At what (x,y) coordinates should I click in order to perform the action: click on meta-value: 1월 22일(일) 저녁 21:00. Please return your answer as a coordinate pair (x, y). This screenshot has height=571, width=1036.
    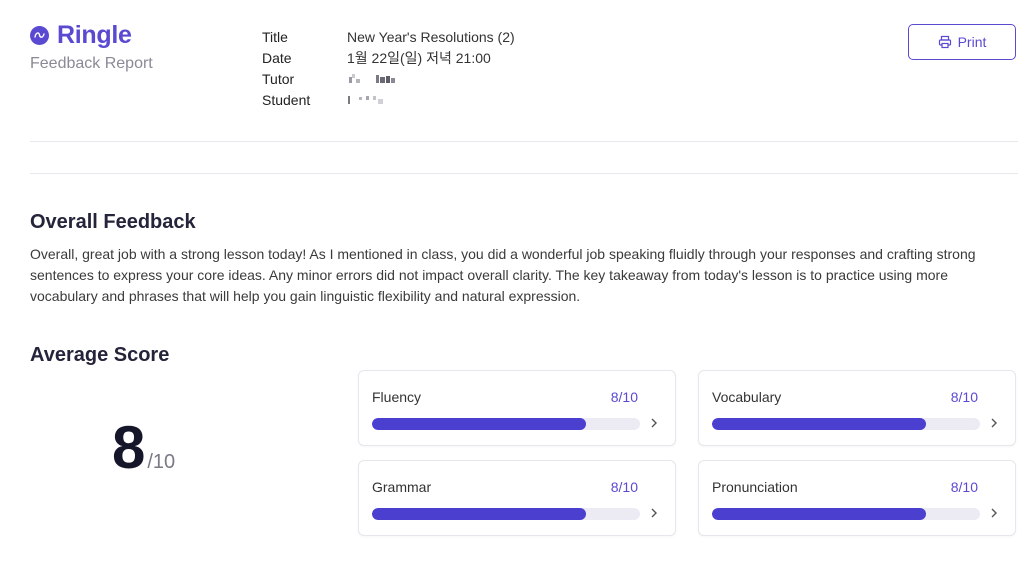
    Looking at the image, I should click on (419, 57).